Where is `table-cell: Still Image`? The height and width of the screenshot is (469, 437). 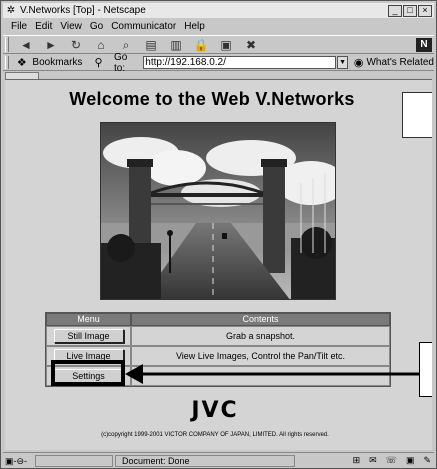 table-cell: Still Image is located at coordinates (88, 336).